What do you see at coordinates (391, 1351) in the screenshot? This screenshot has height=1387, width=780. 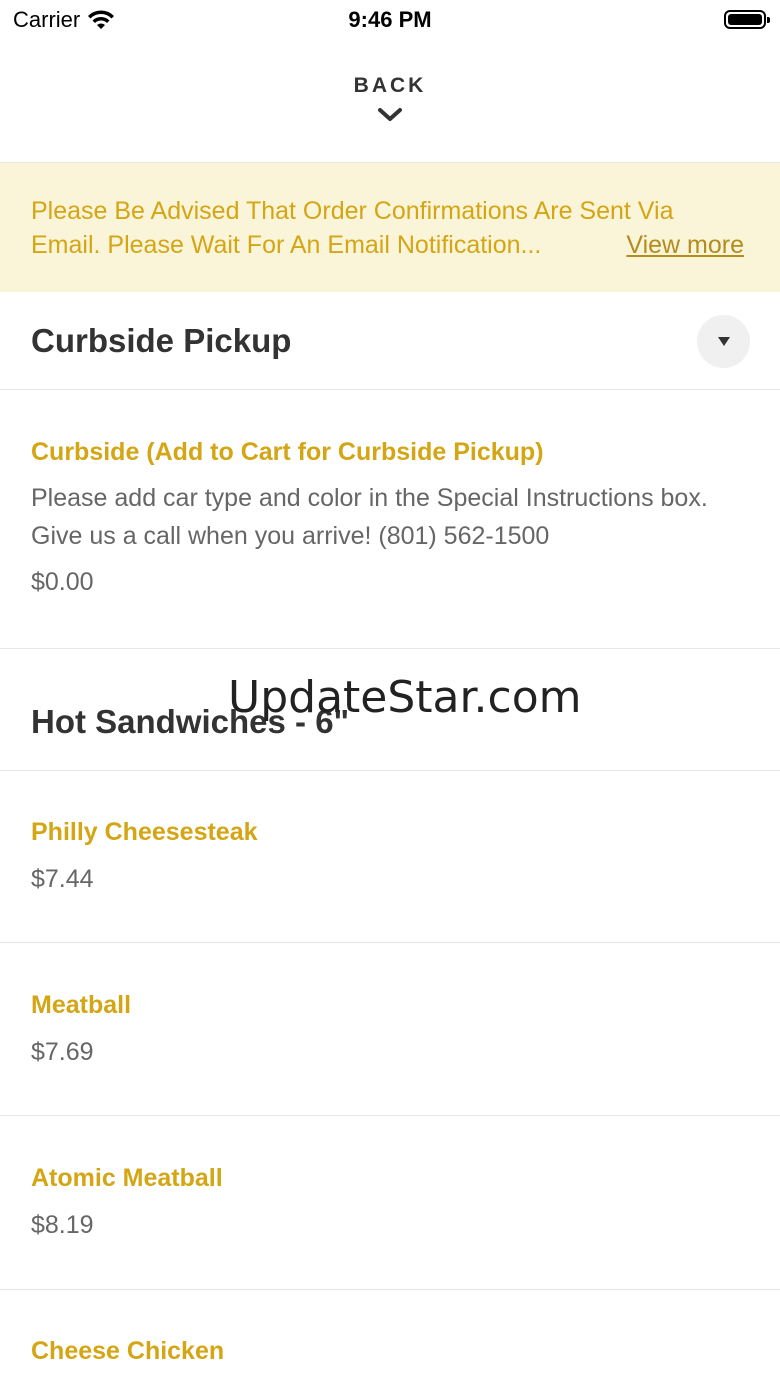 I see `menu-item: Cheese Chicken` at bounding box center [391, 1351].